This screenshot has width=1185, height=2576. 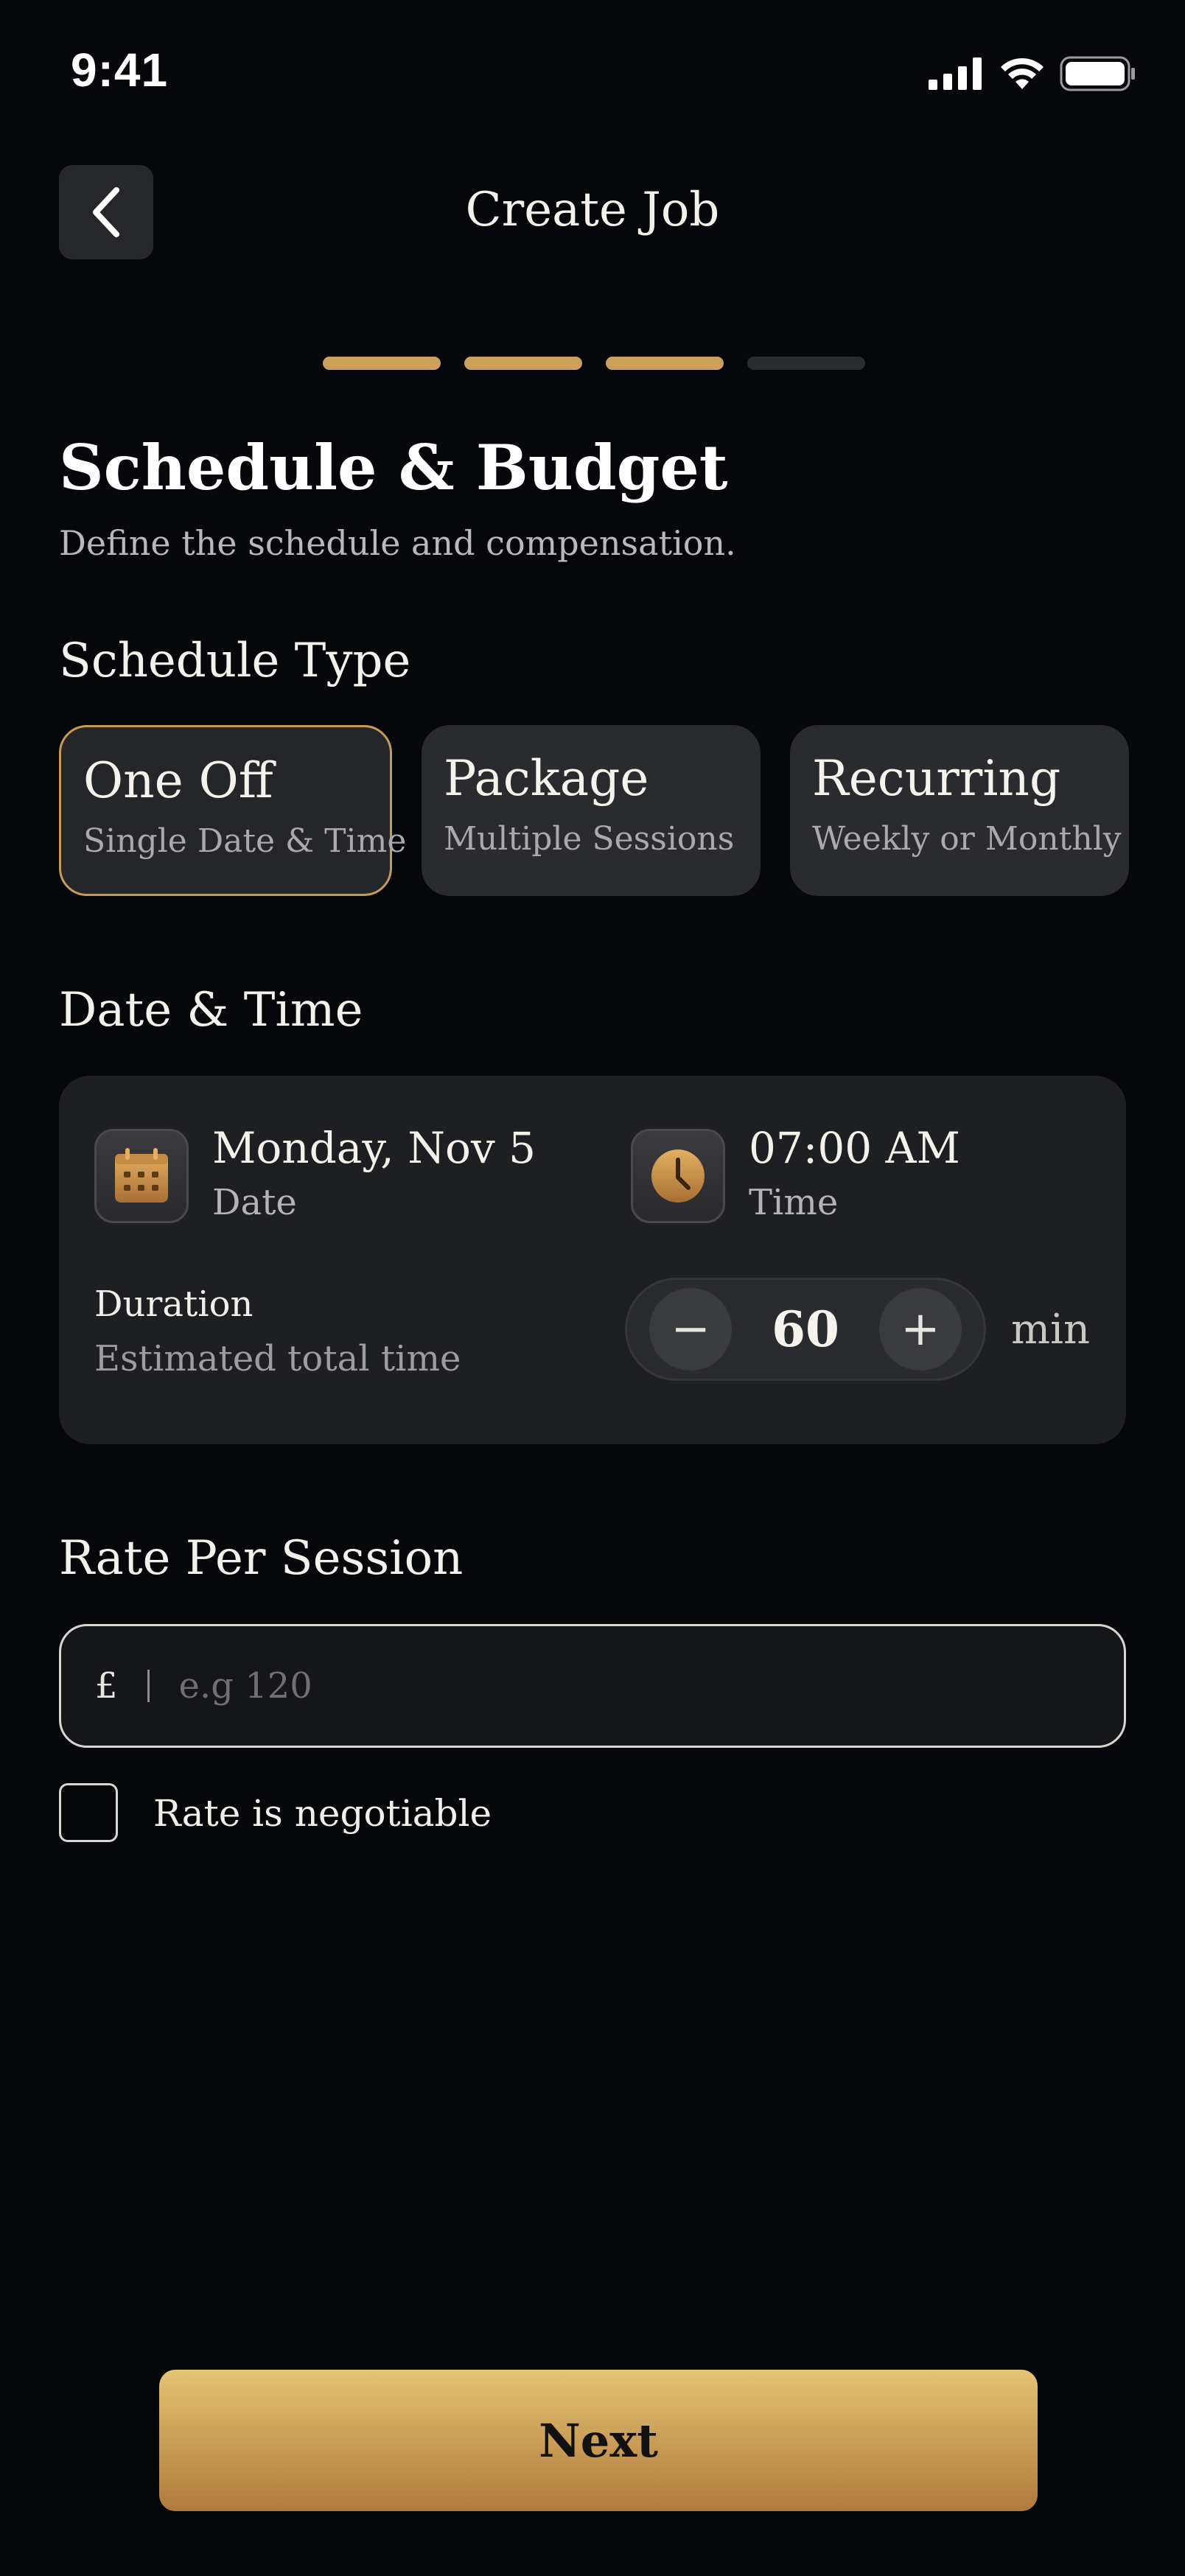 I want to click on battery-icon, so click(x=1097, y=73).